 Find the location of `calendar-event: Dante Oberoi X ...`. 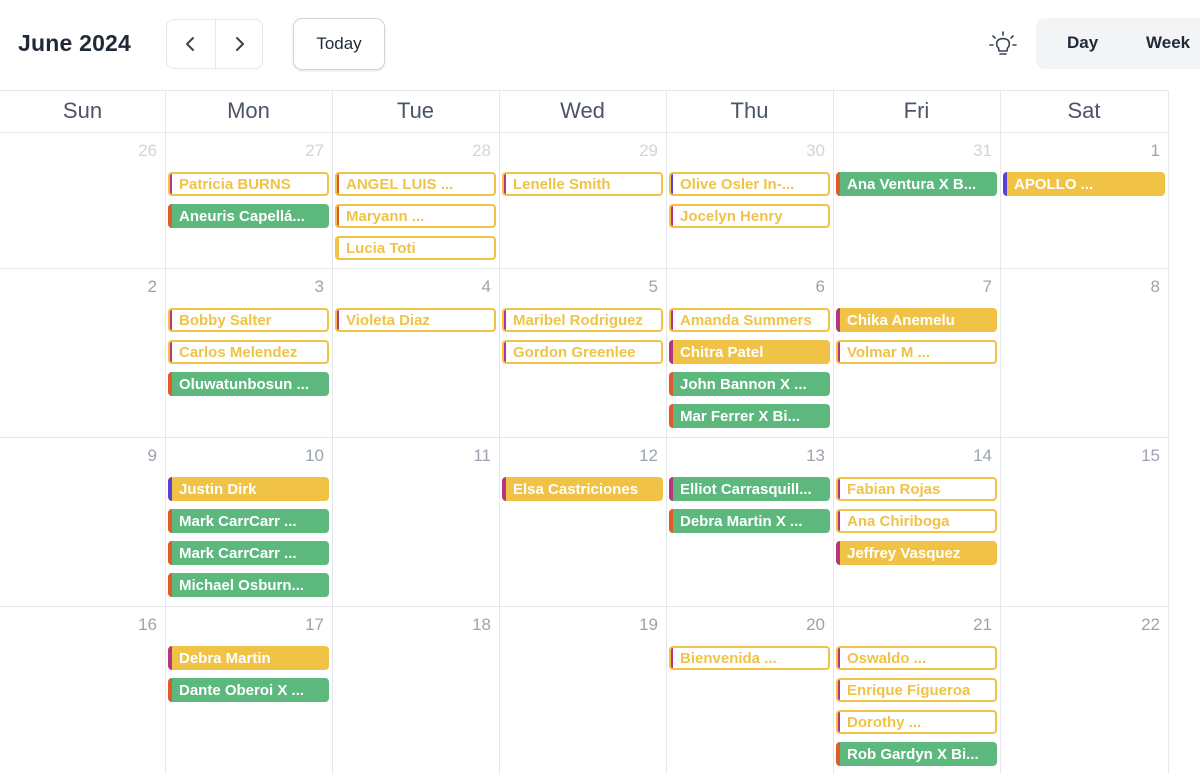

calendar-event: Dante Oberoi X ... is located at coordinates (248, 690).